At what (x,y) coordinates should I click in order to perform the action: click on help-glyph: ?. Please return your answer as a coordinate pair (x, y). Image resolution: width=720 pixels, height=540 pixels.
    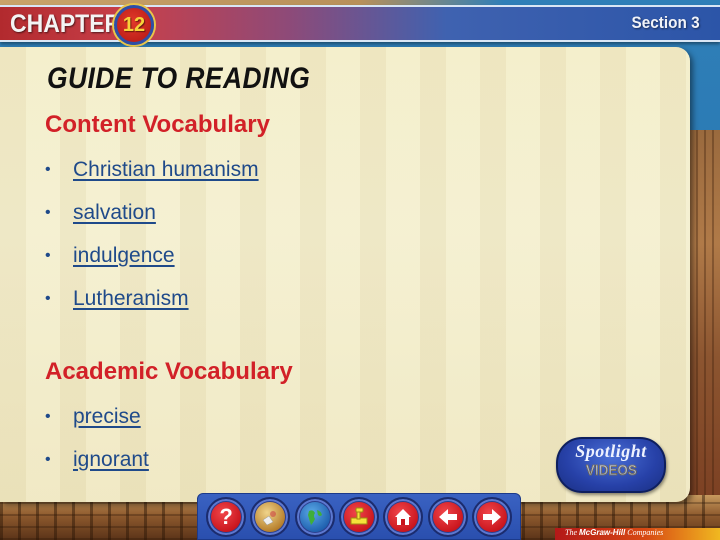
    Looking at the image, I should click on (226, 516).